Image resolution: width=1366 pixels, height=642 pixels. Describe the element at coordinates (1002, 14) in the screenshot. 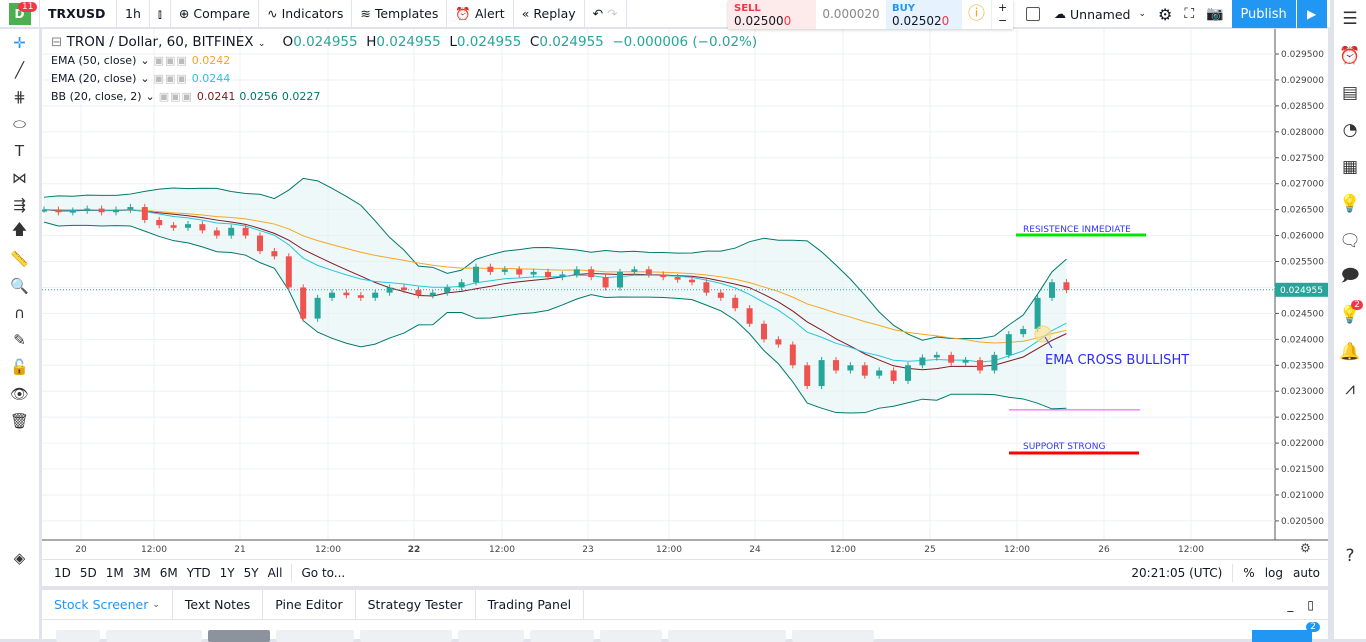

I see `qty-stepper: + −` at that location.